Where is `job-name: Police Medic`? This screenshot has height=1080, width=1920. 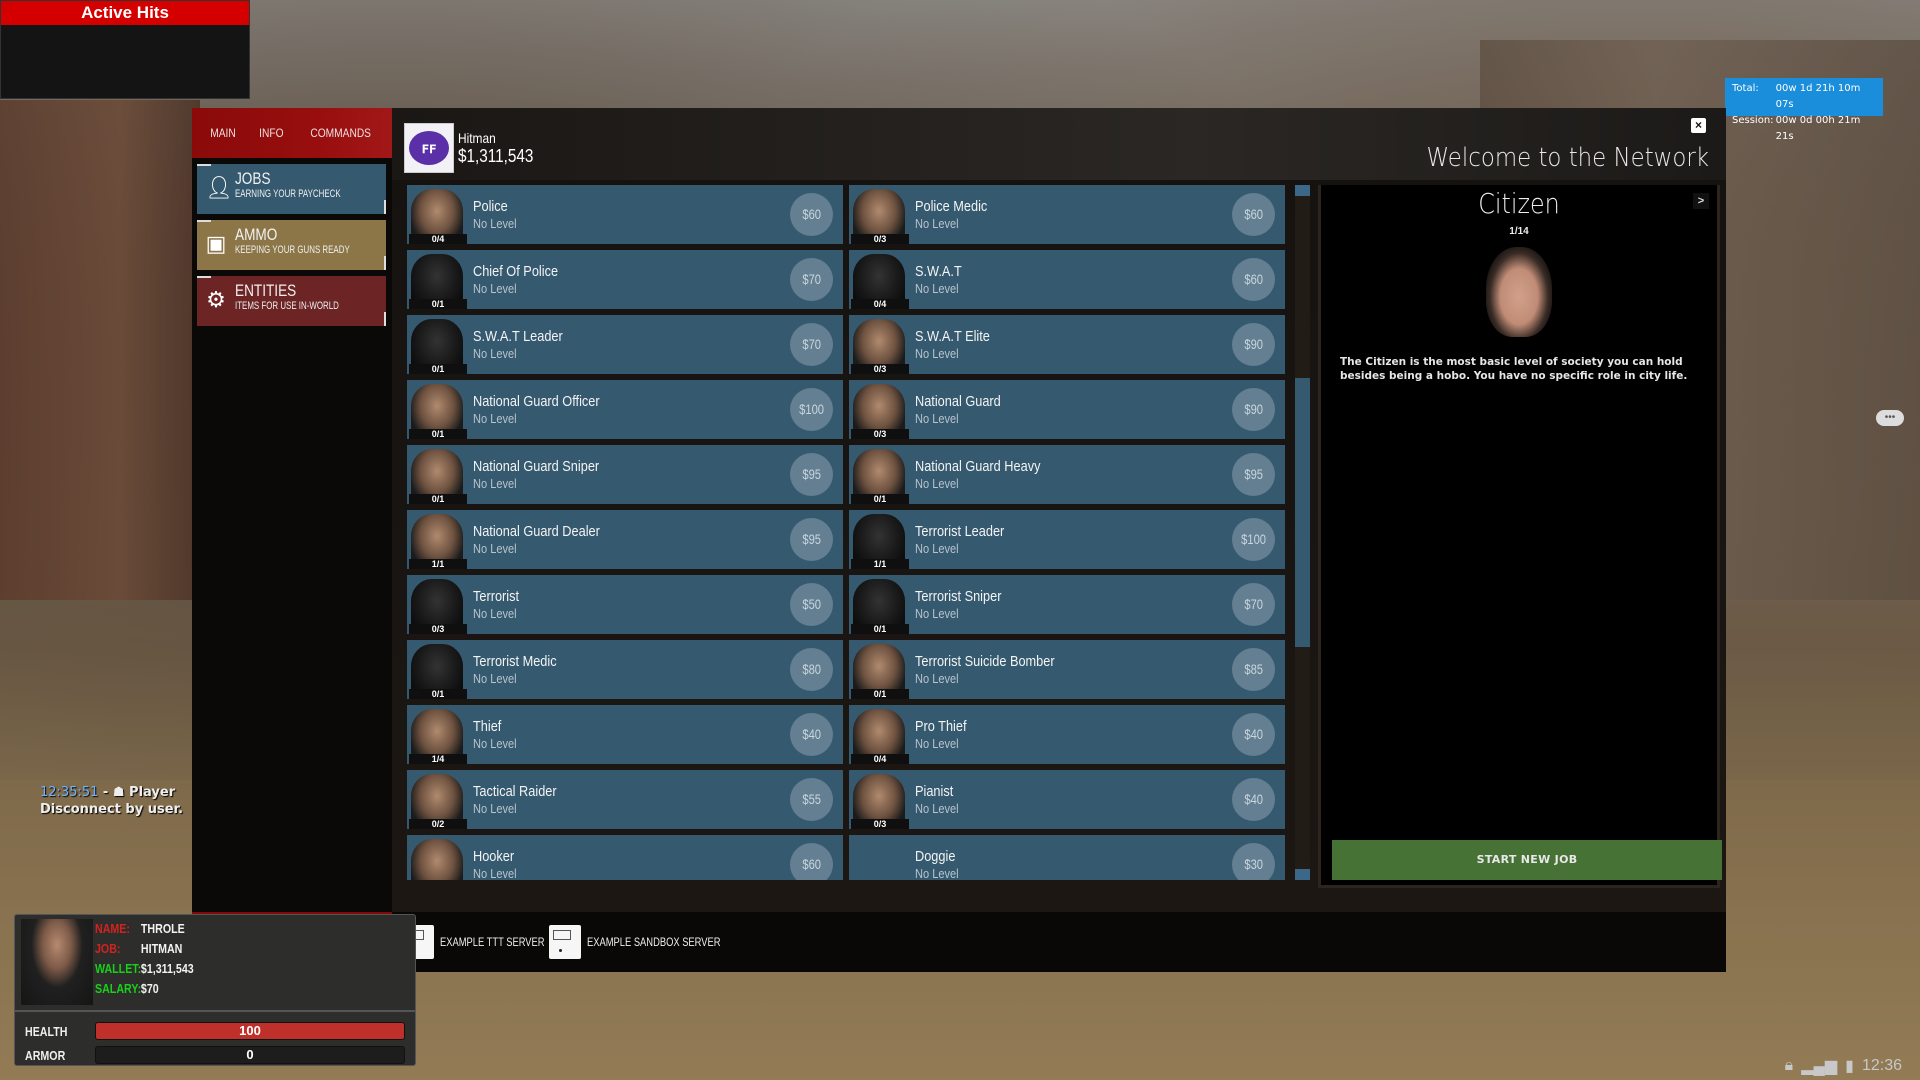 job-name: Police Medic is located at coordinates (951, 206).